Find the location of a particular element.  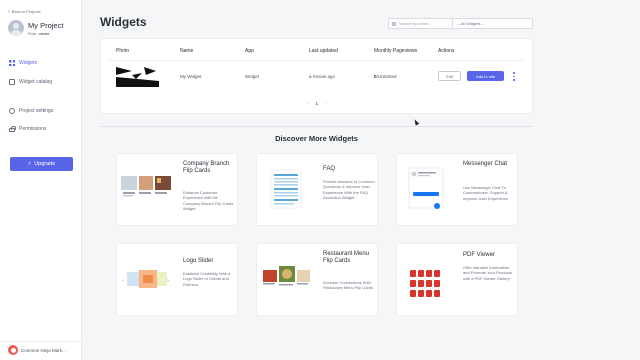

upgrade-button: ⚡ Upgrade is located at coordinates (41, 164).